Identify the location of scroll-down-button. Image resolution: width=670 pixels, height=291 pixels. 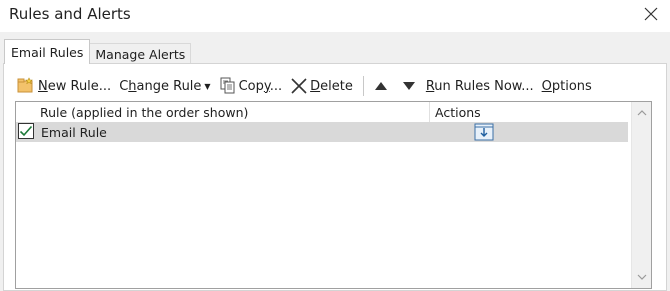
(641, 277).